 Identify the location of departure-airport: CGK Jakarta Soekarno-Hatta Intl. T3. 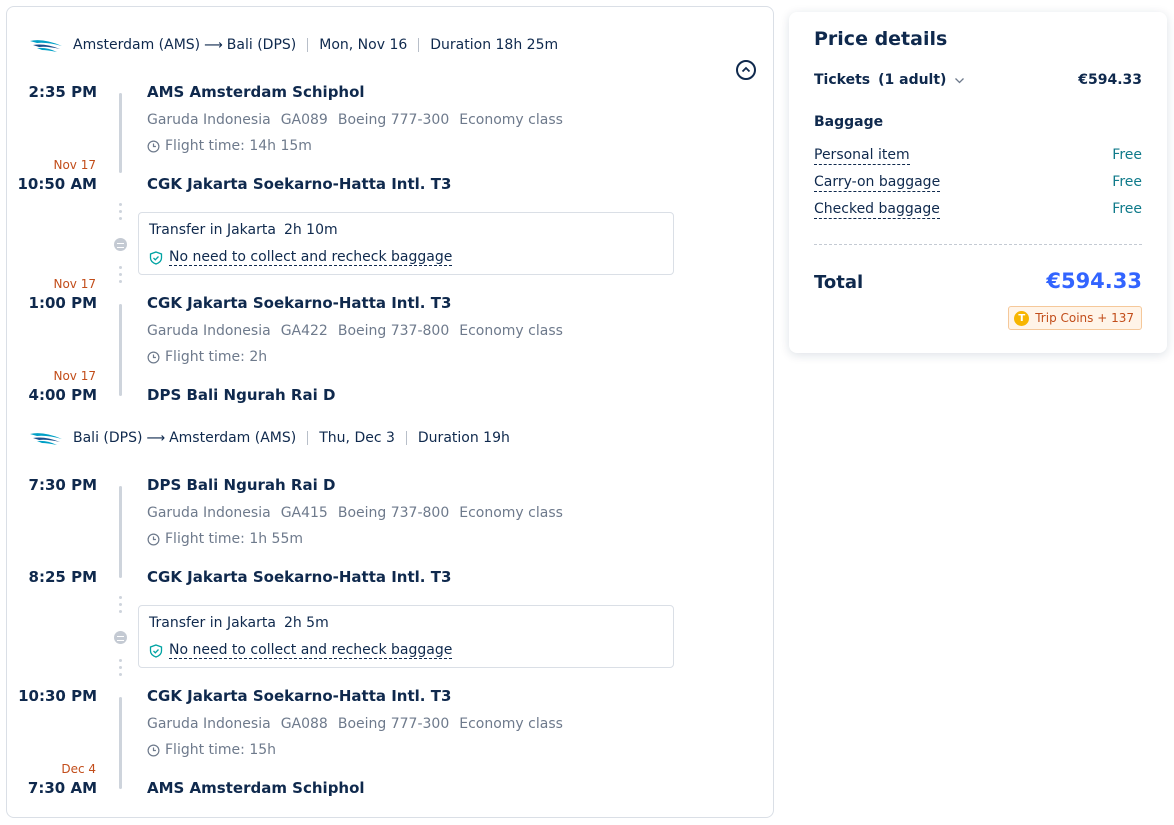
(299, 696).